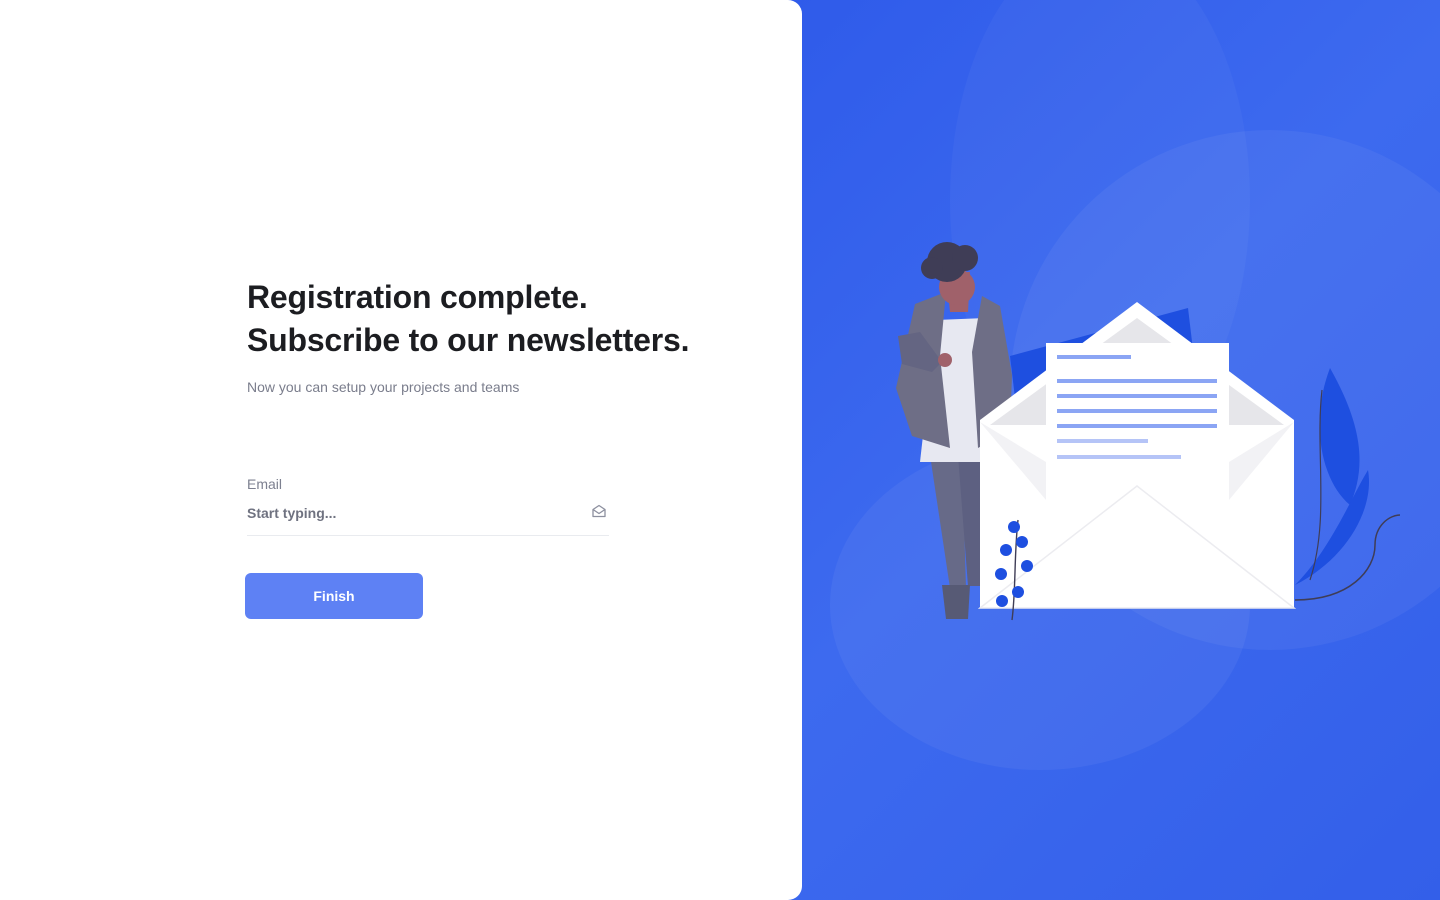  I want to click on newsletter-illustration, so click(1148, 431).